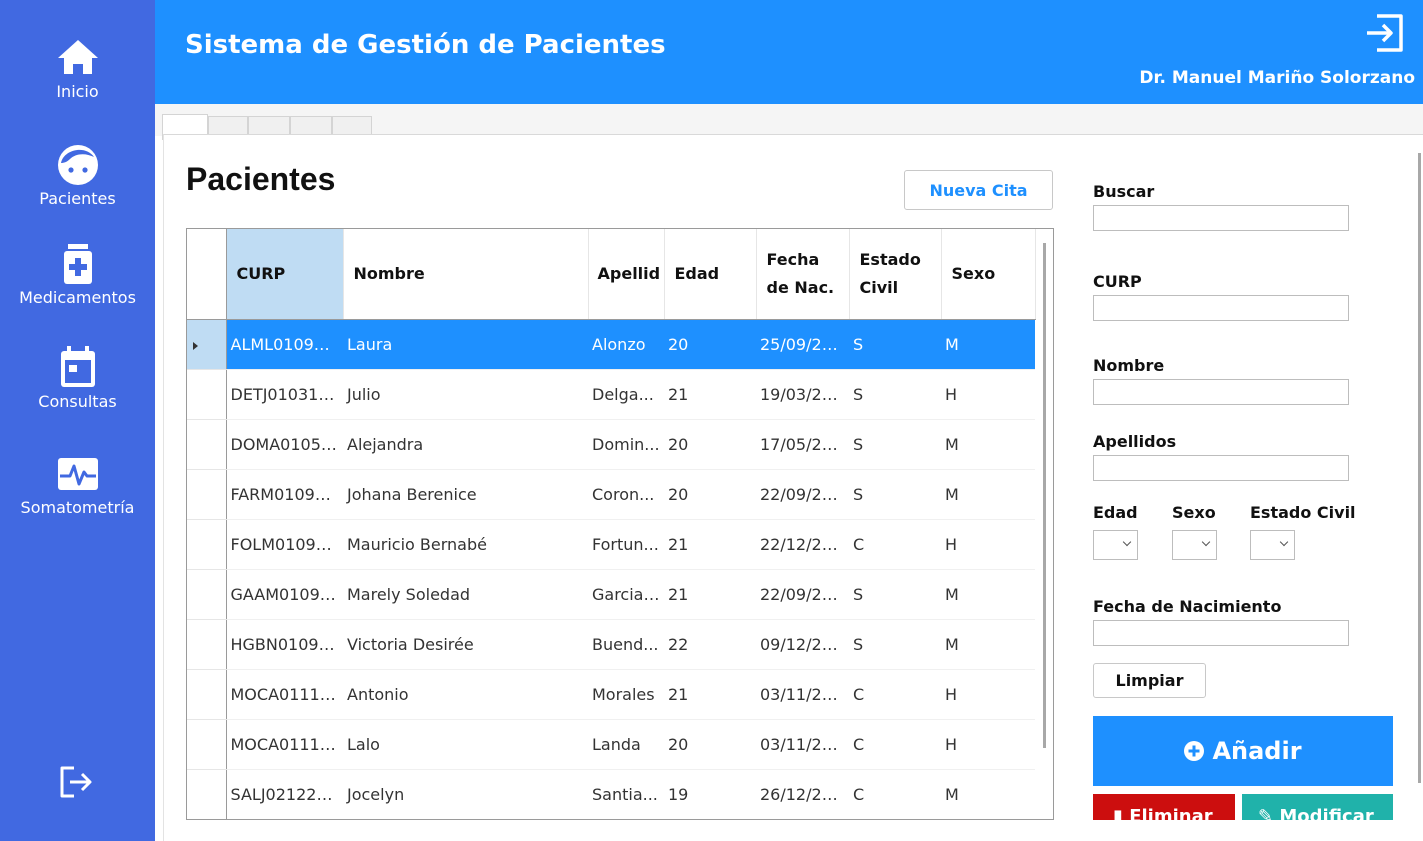 This screenshot has width=1423, height=841. Describe the element at coordinates (1115, 545) in the screenshot. I see `edad-select` at that location.